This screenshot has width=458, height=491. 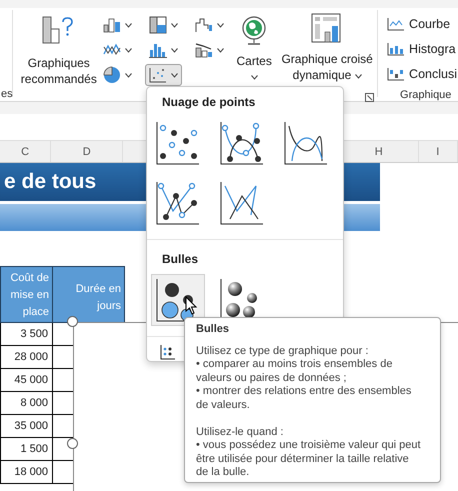 I want to click on table-cell: 28 000, so click(x=26, y=357).